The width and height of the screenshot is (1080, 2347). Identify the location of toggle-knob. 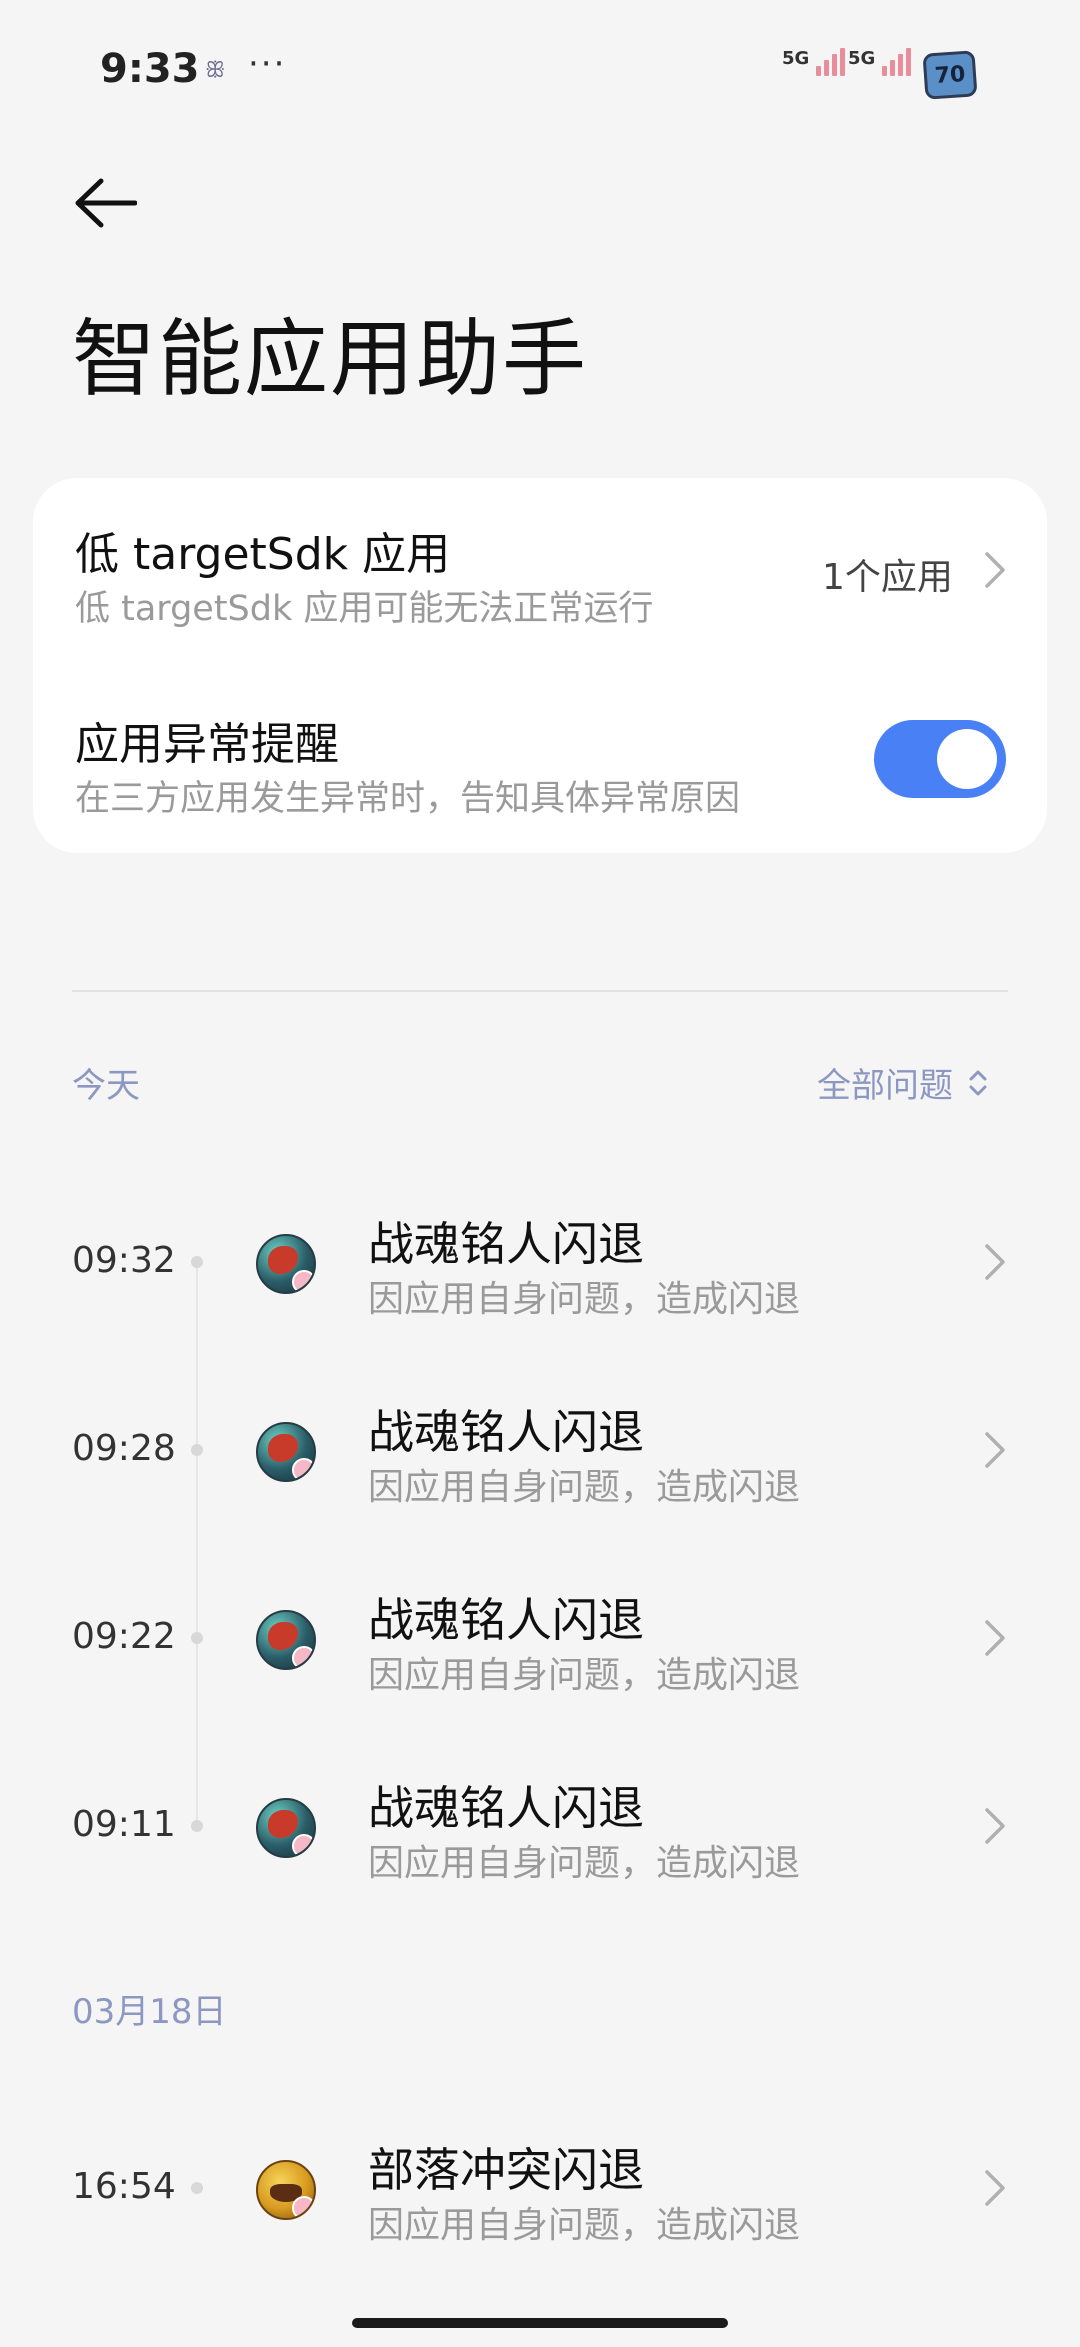
(967, 759).